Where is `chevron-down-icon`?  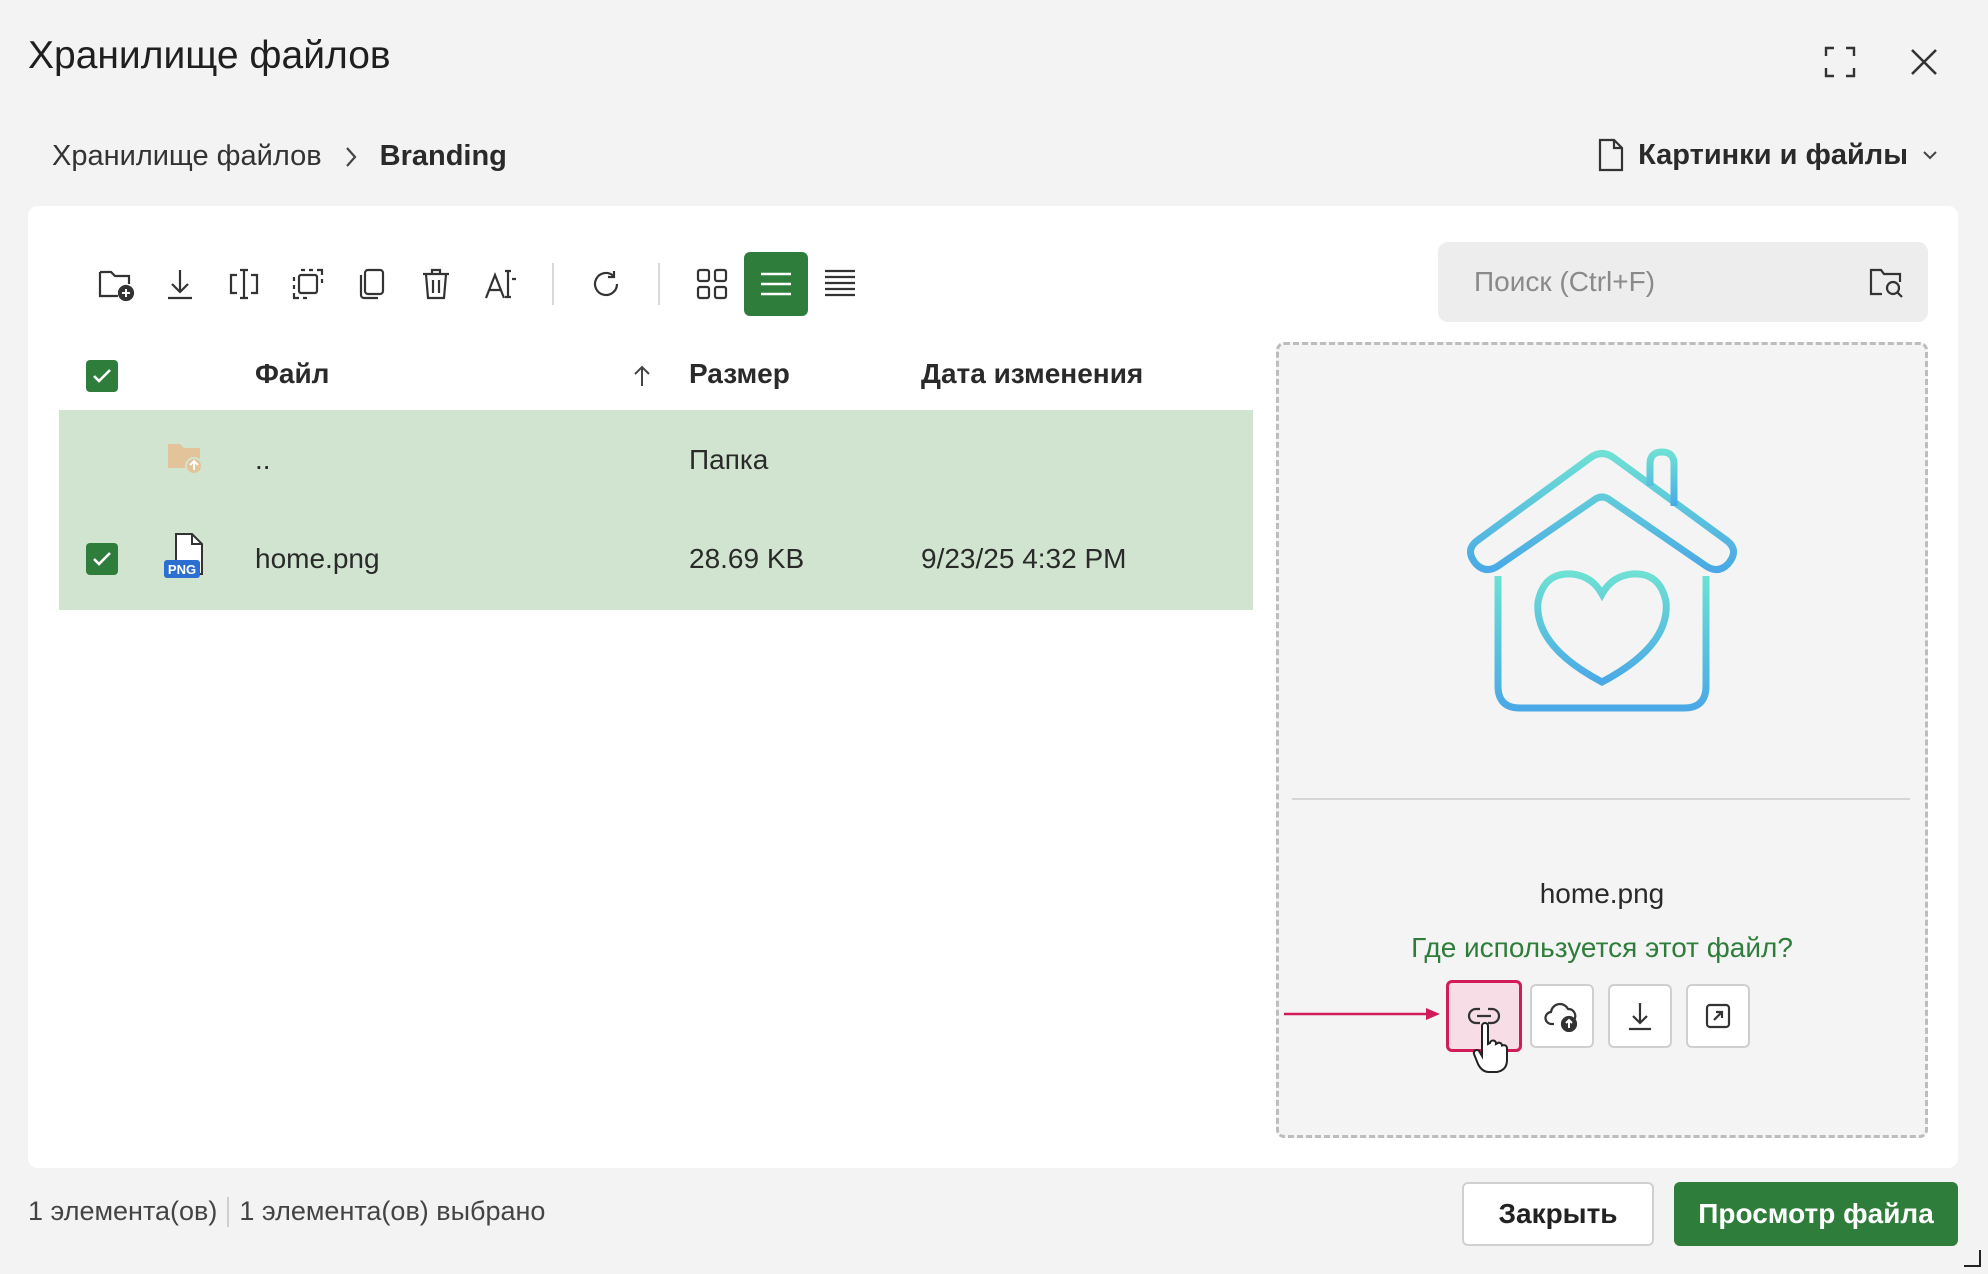 chevron-down-icon is located at coordinates (1930, 155).